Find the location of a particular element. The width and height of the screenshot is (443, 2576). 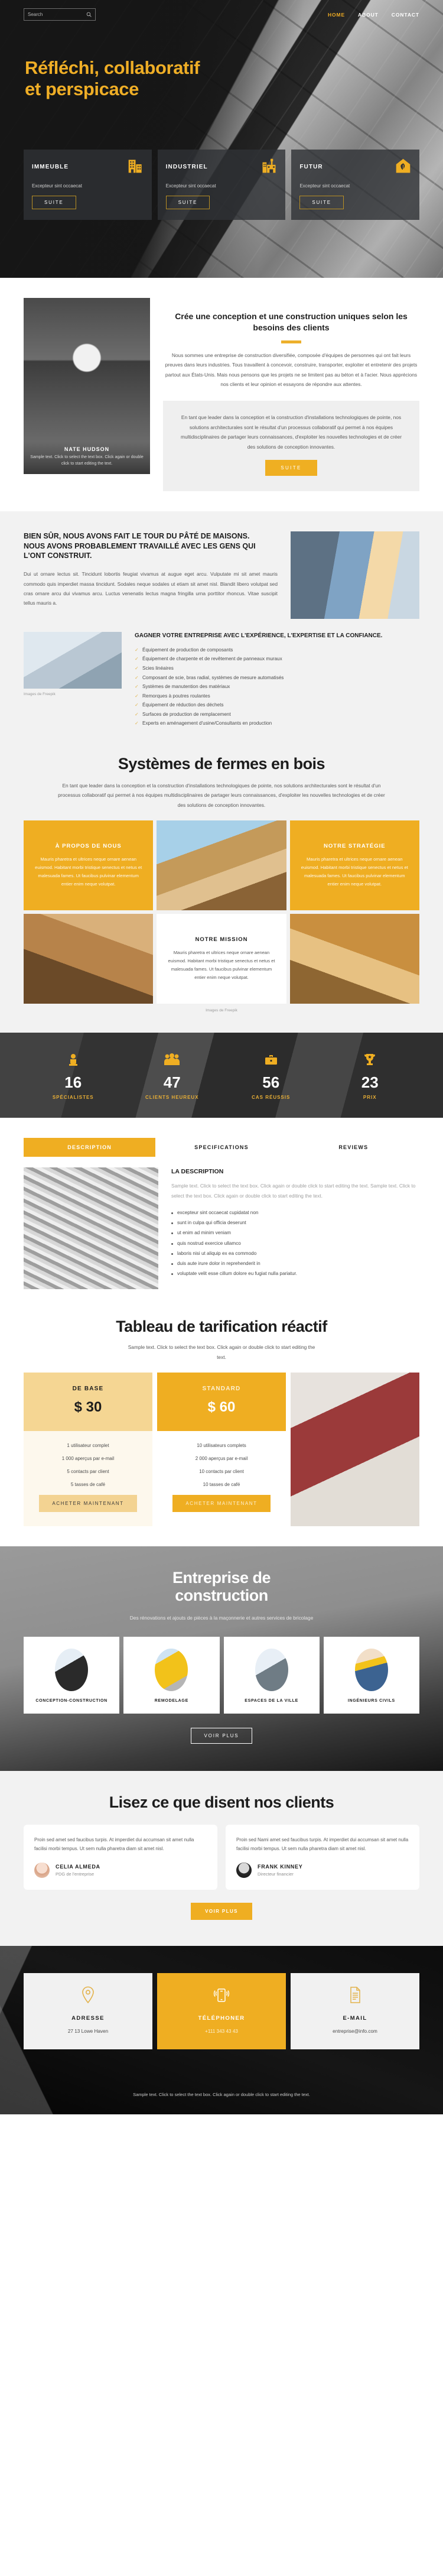

plan-feature: 1 utilisateur complet is located at coordinates (88, 1446).